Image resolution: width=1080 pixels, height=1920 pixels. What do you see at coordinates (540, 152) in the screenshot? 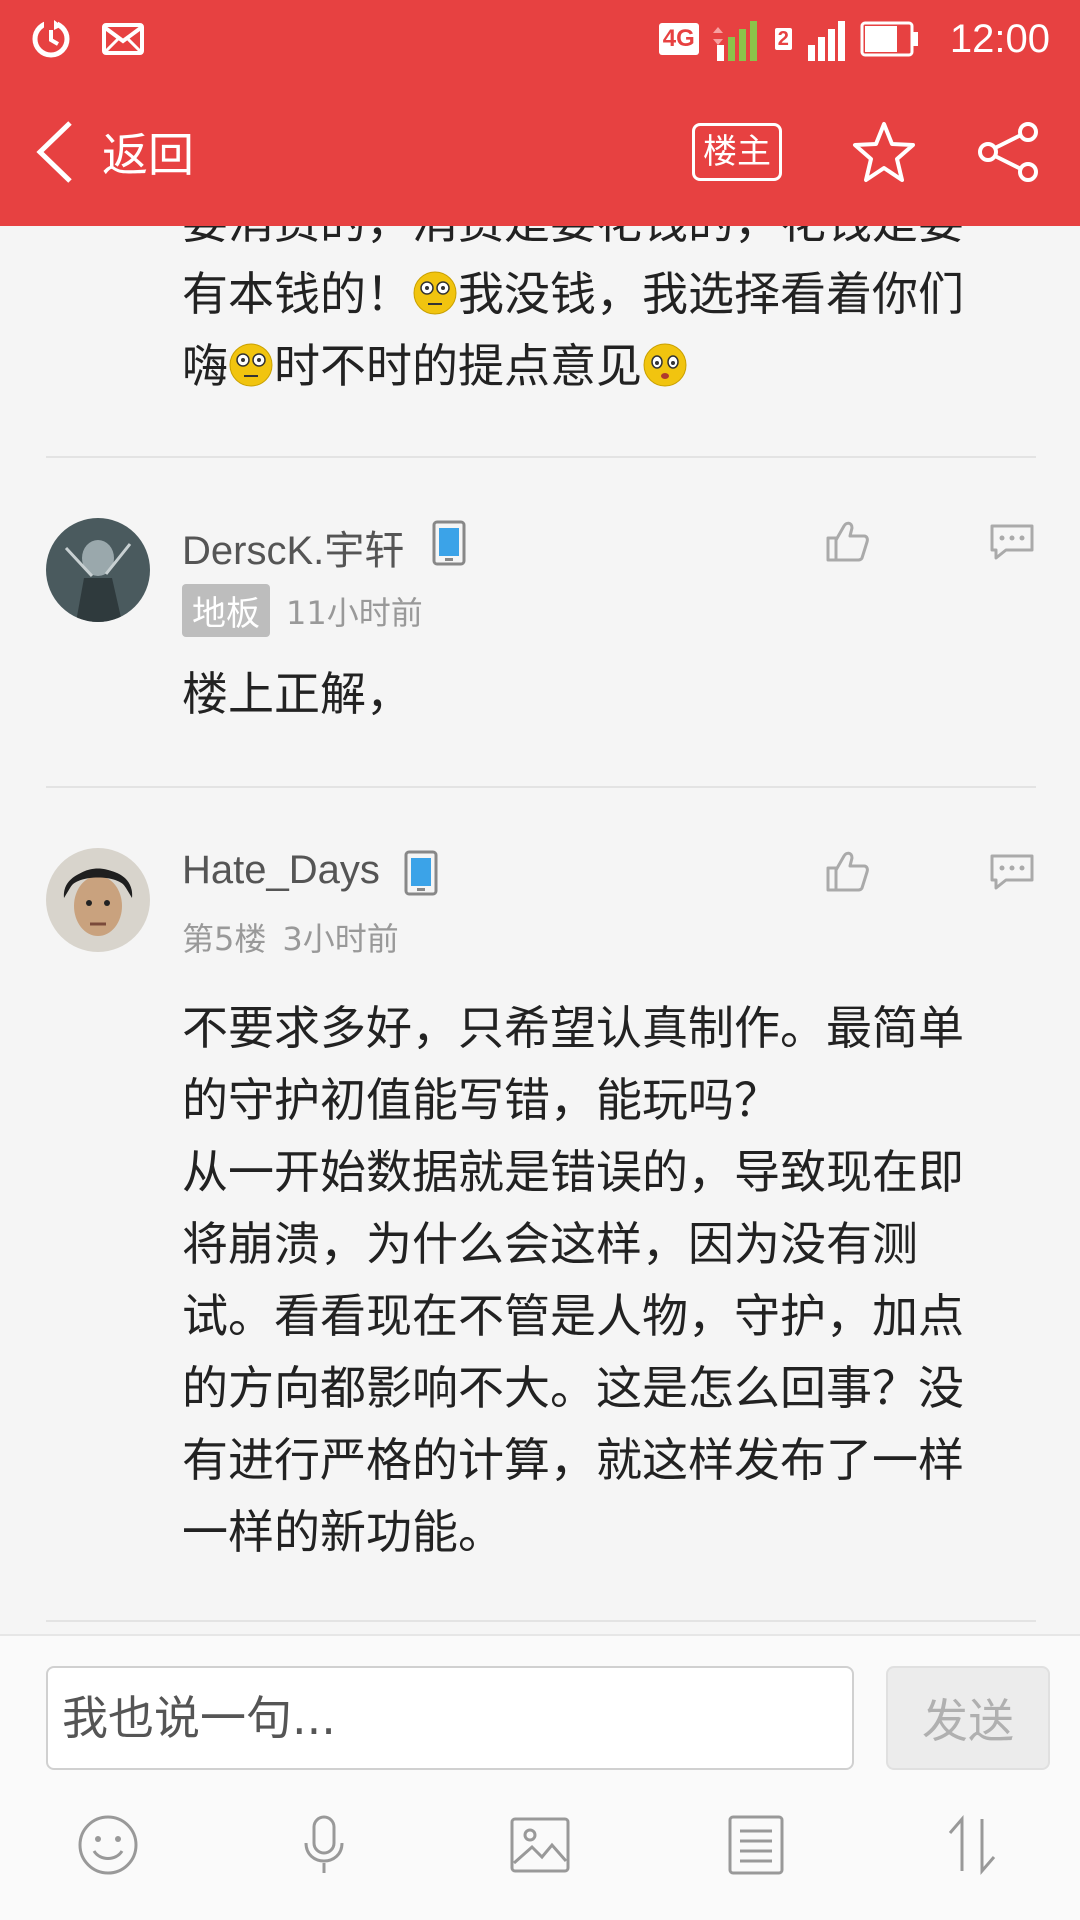
I see `top-nav: 返回 楼主` at bounding box center [540, 152].